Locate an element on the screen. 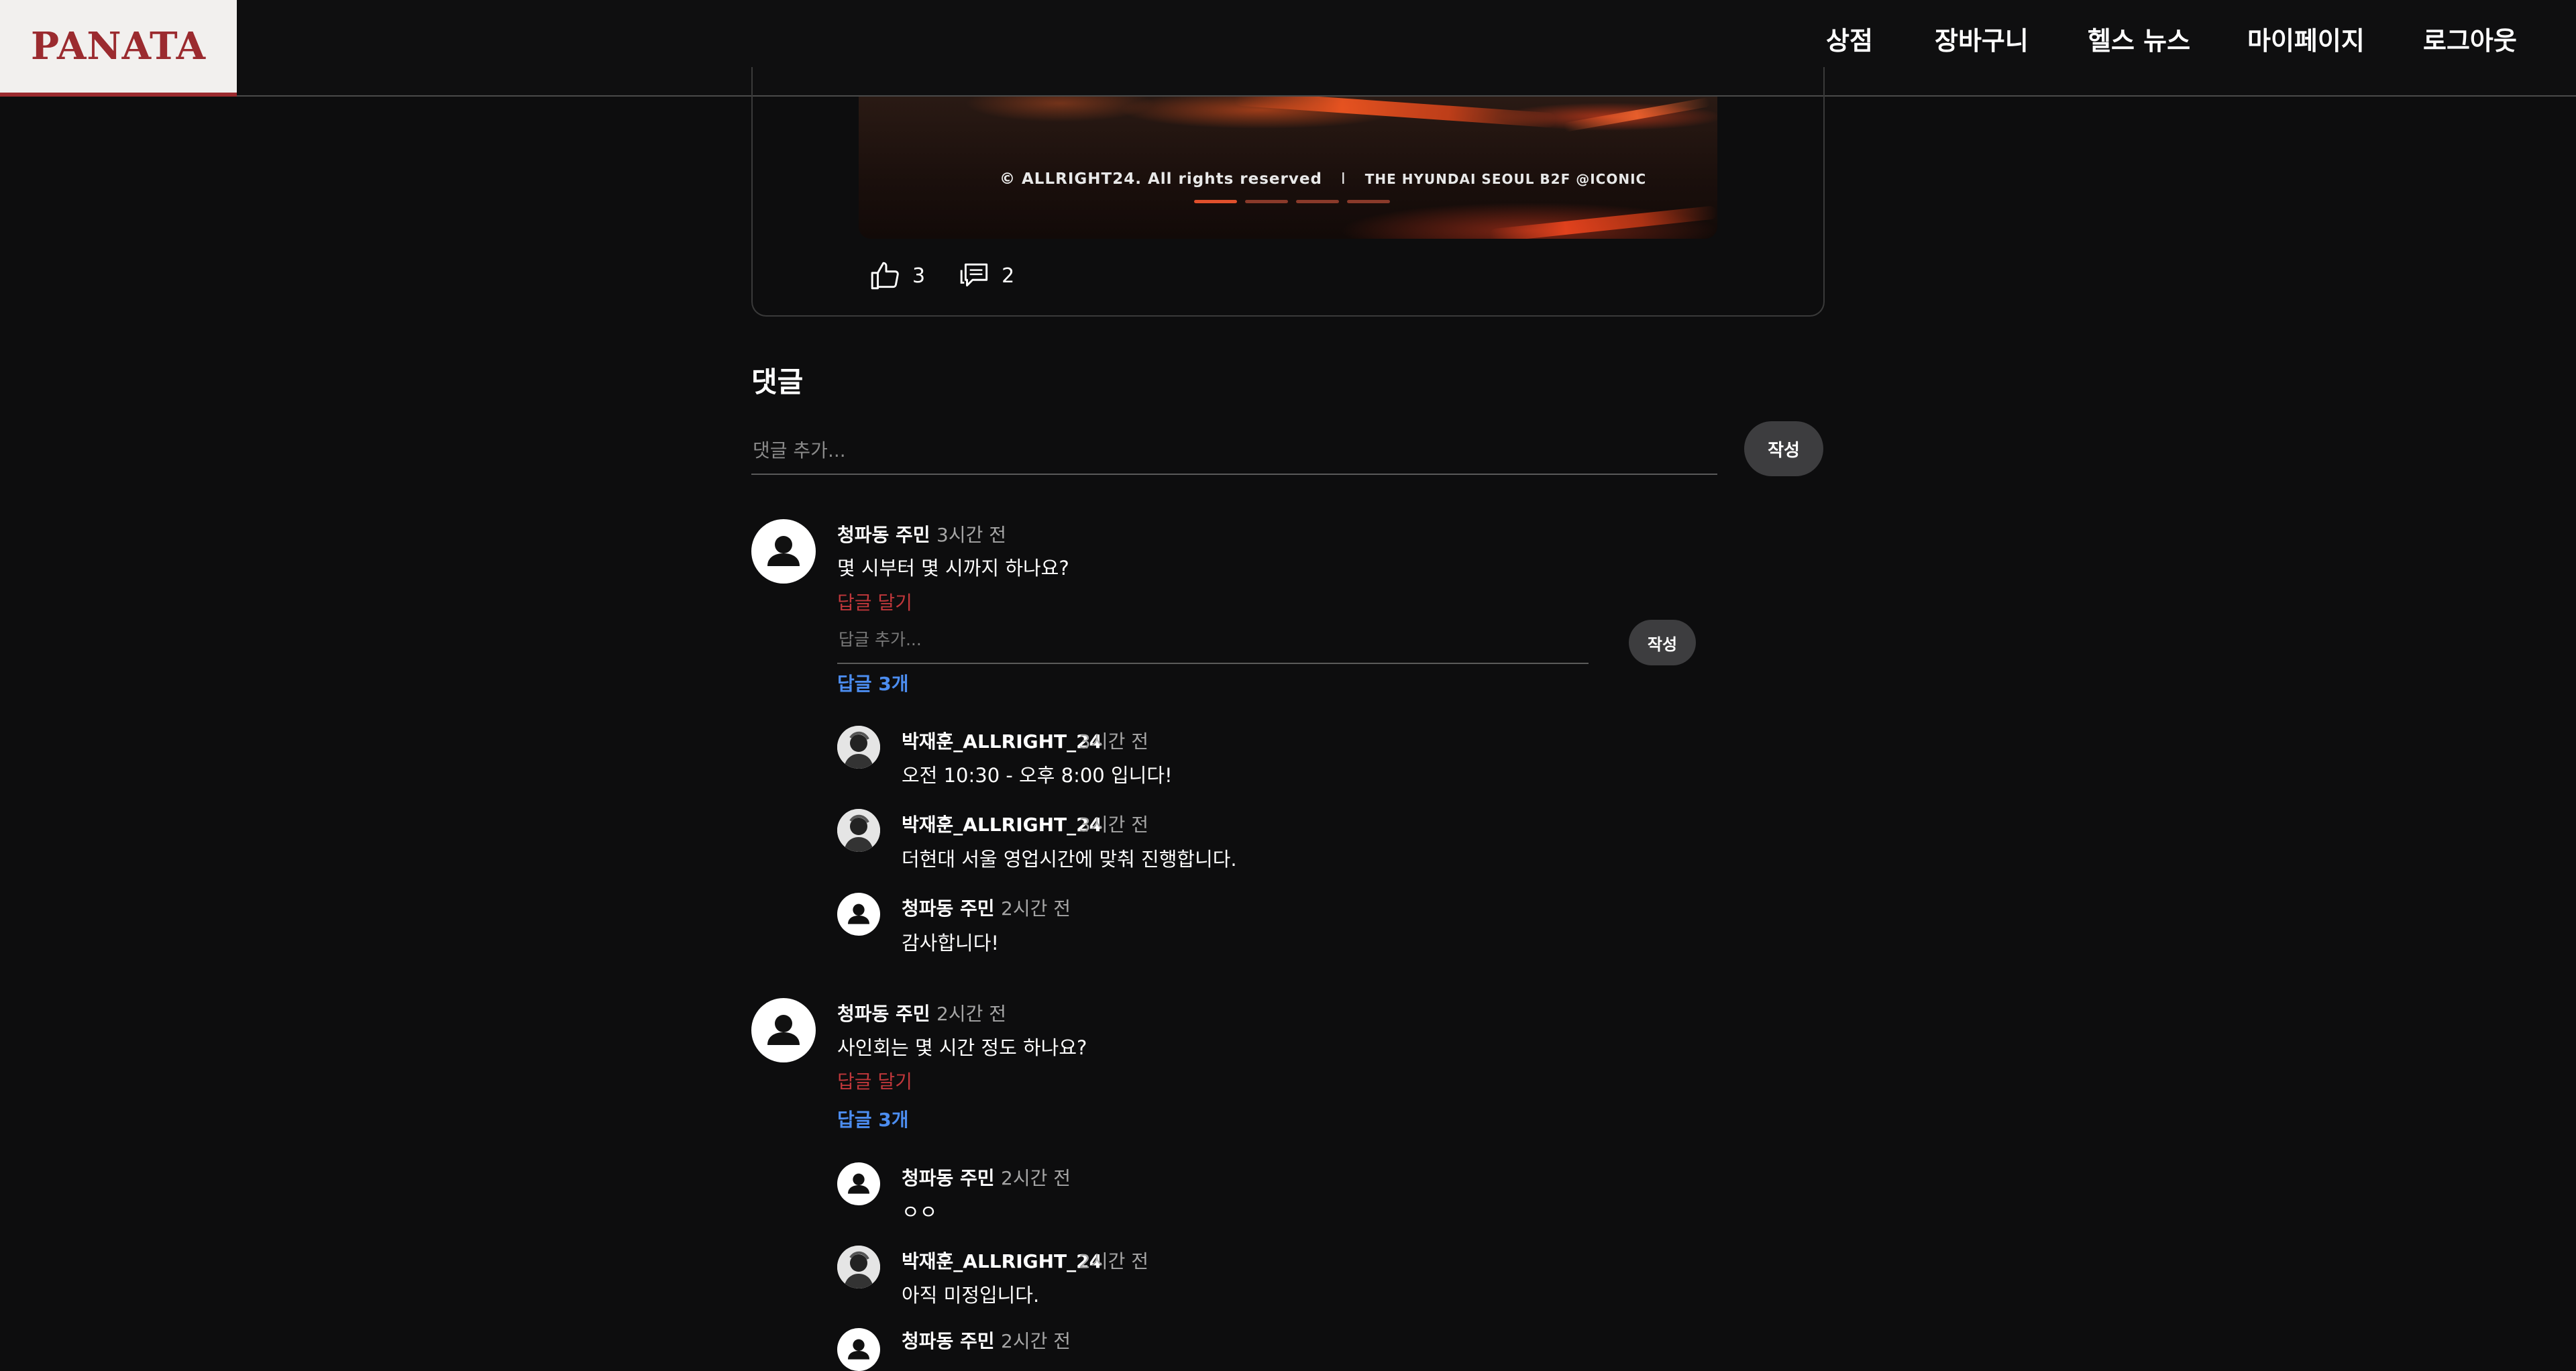 This screenshot has width=2576, height=1371. comment-input is located at coordinates (1234, 451).